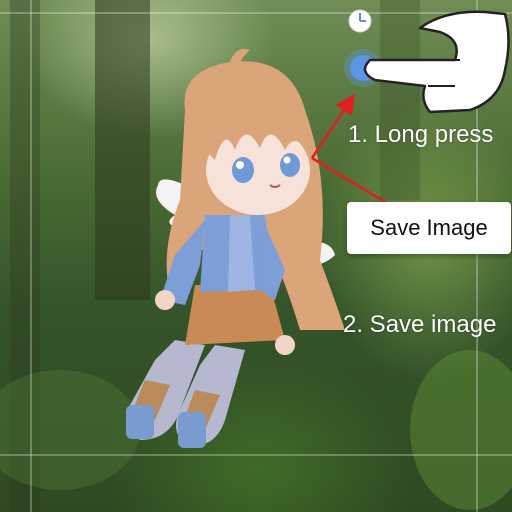 Image resolution: width=512 pixels, height=512 pixels. Describe the element at coordinates (429, 228) in the screenshot. I see `save-image-menu-item: Save Image` at that location.